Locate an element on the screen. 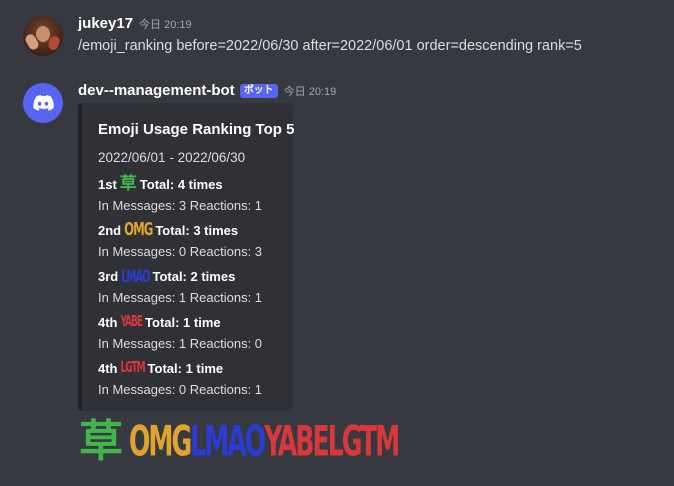 The height and width of the screenshot is (486, 674). usage-breakdown: In Messages: 0 Reactions: 3 is located at coordinates (180, 251).